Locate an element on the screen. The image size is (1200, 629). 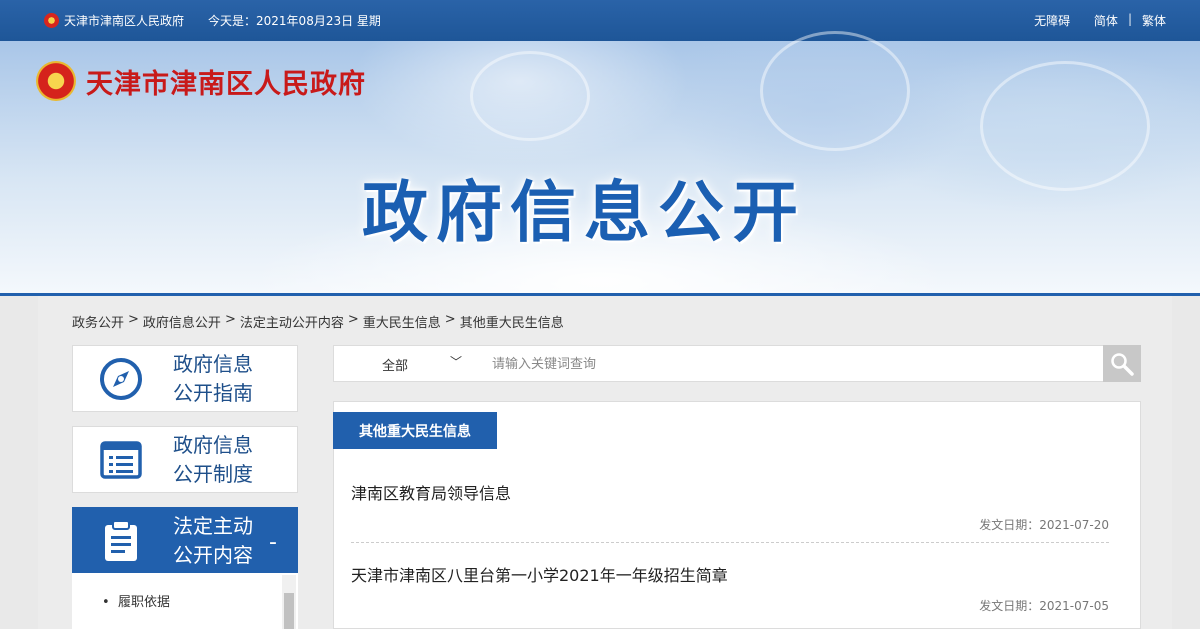
accessibility-link: 无障碍 is located at coordinates (1052, 20).